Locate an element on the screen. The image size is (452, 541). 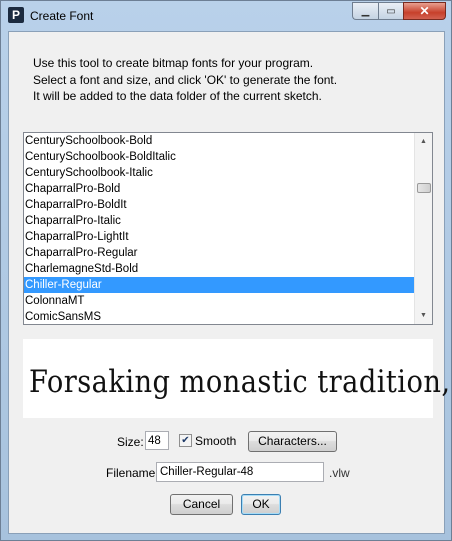
font-list-item: ChaparralPro-BoldIt is located at coordinates (220, 205).